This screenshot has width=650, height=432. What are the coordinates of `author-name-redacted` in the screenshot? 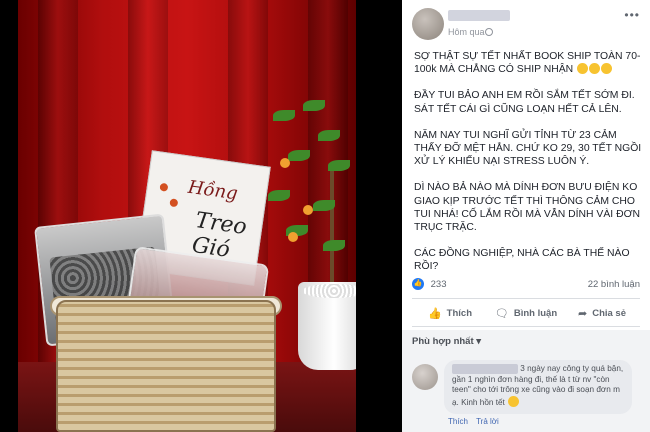 It's located at (479, 15).